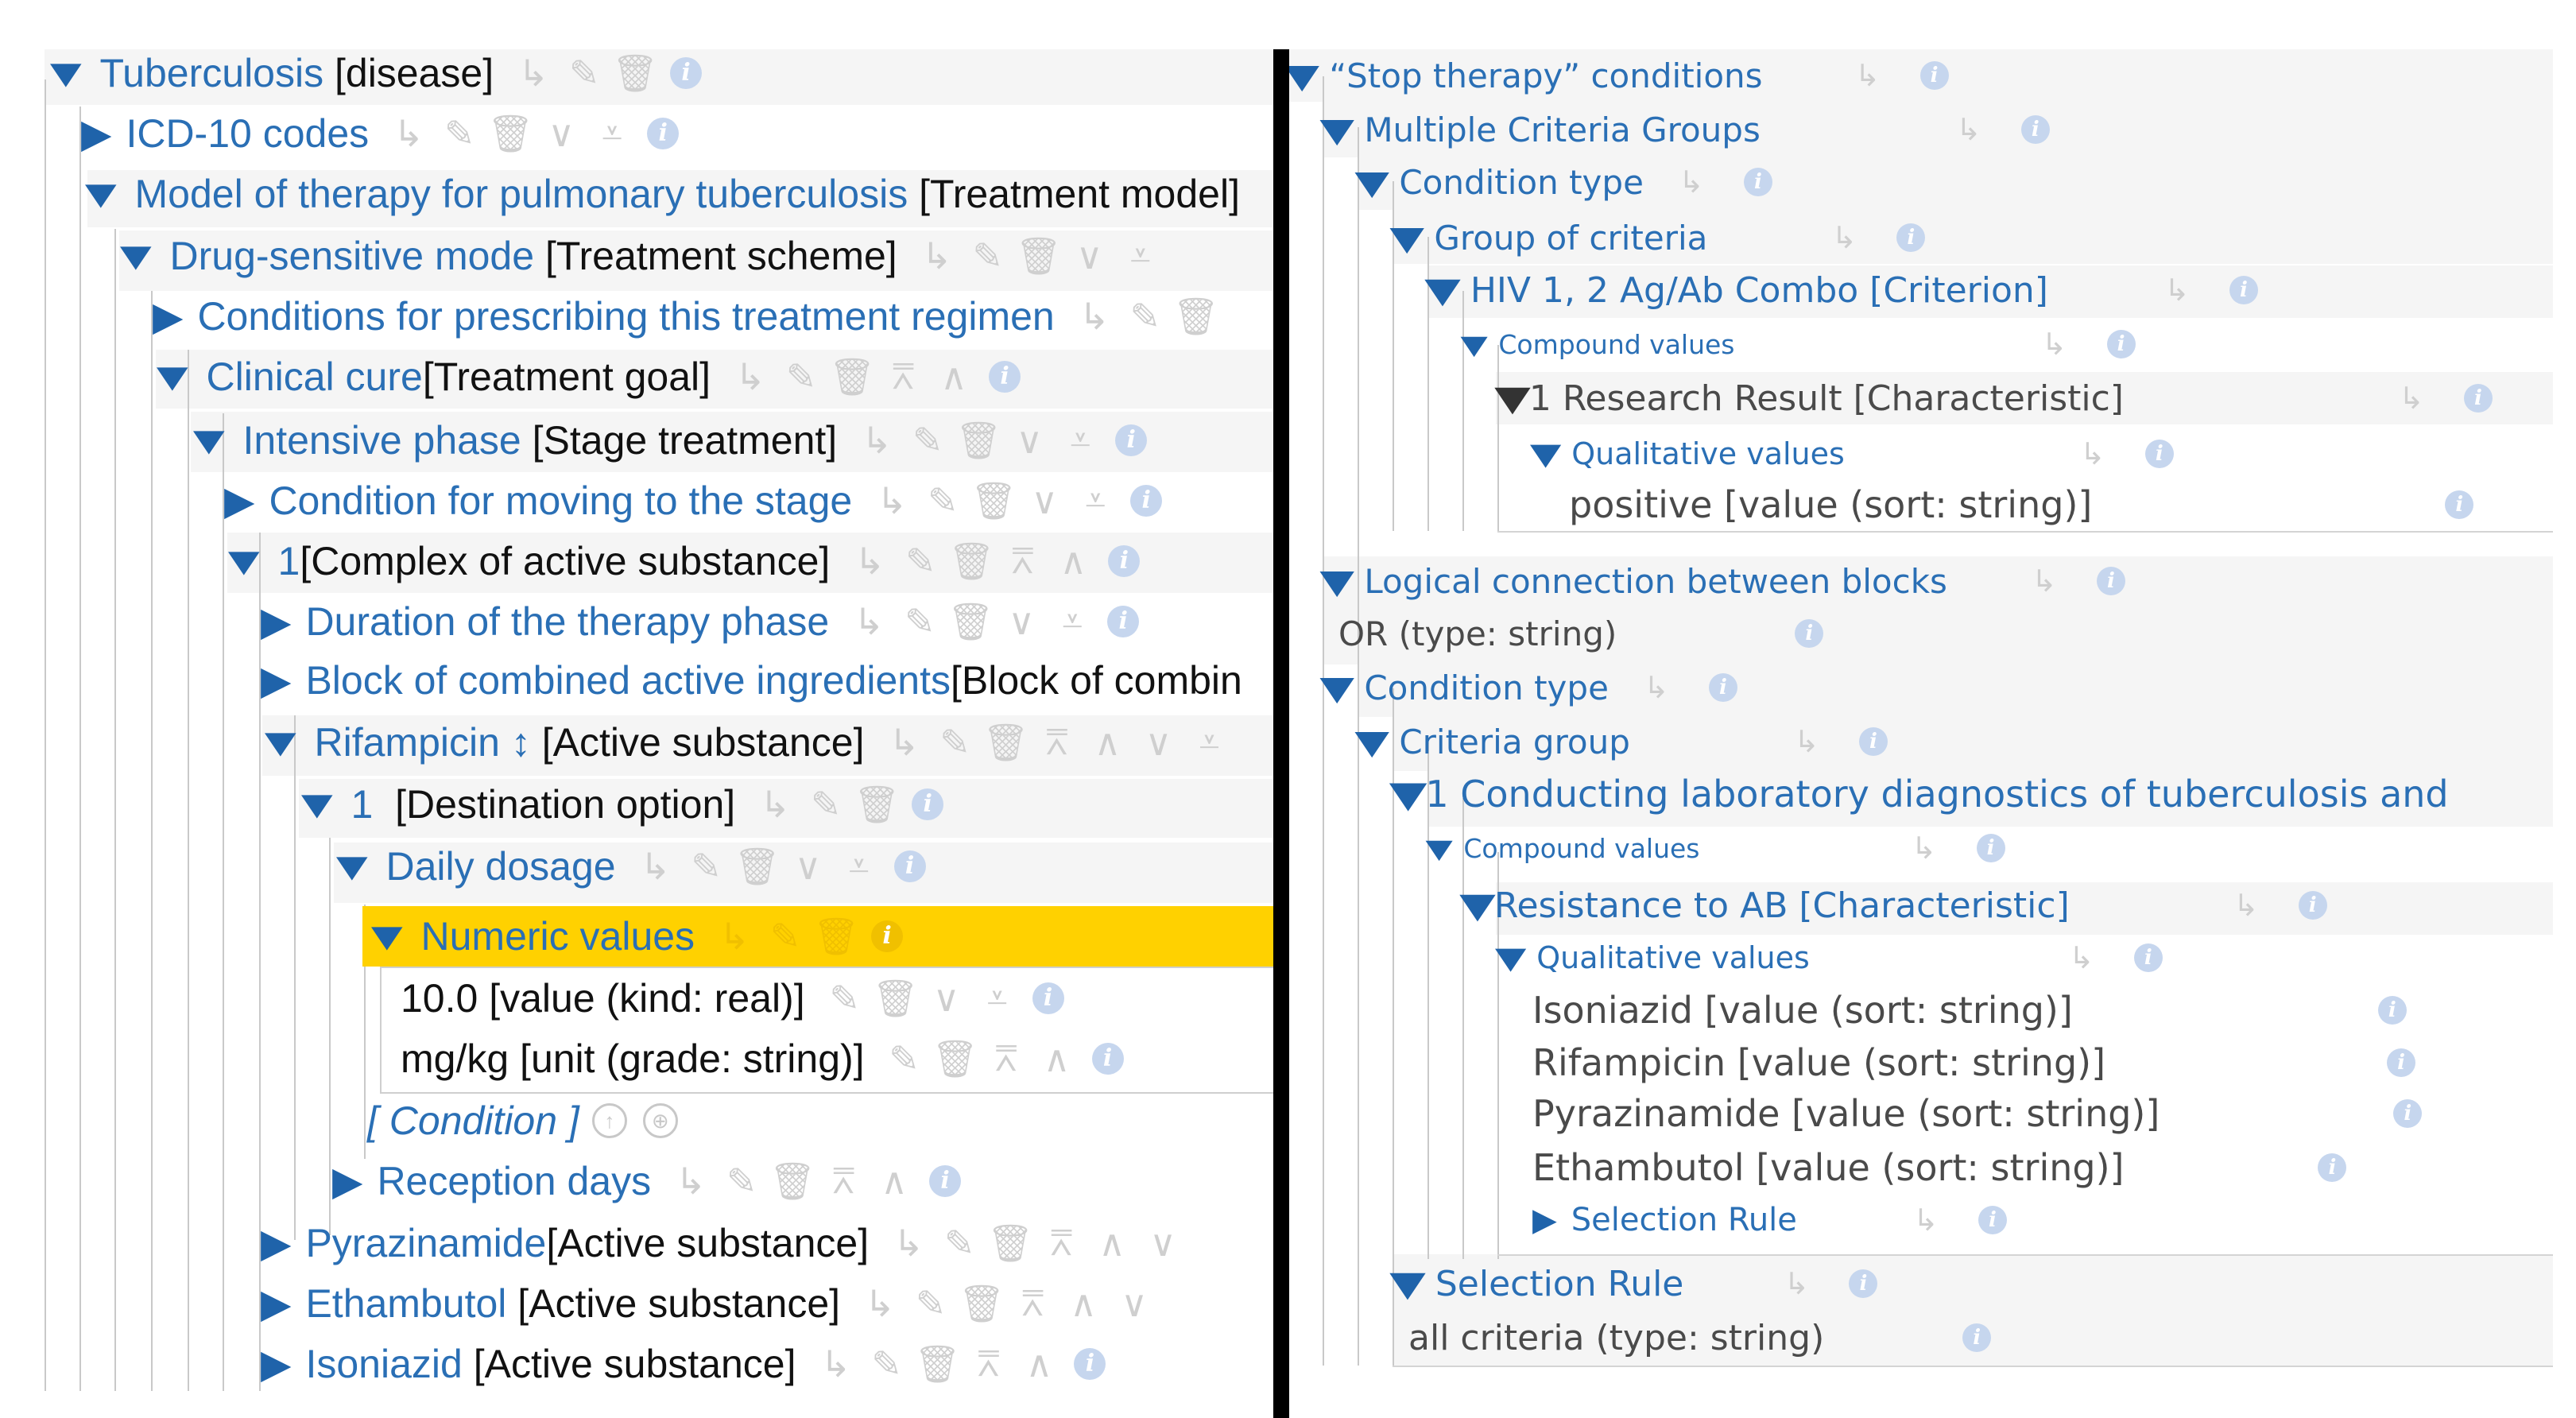  I want to click on value-or: OR (type: string) i, so click(1590, 634).